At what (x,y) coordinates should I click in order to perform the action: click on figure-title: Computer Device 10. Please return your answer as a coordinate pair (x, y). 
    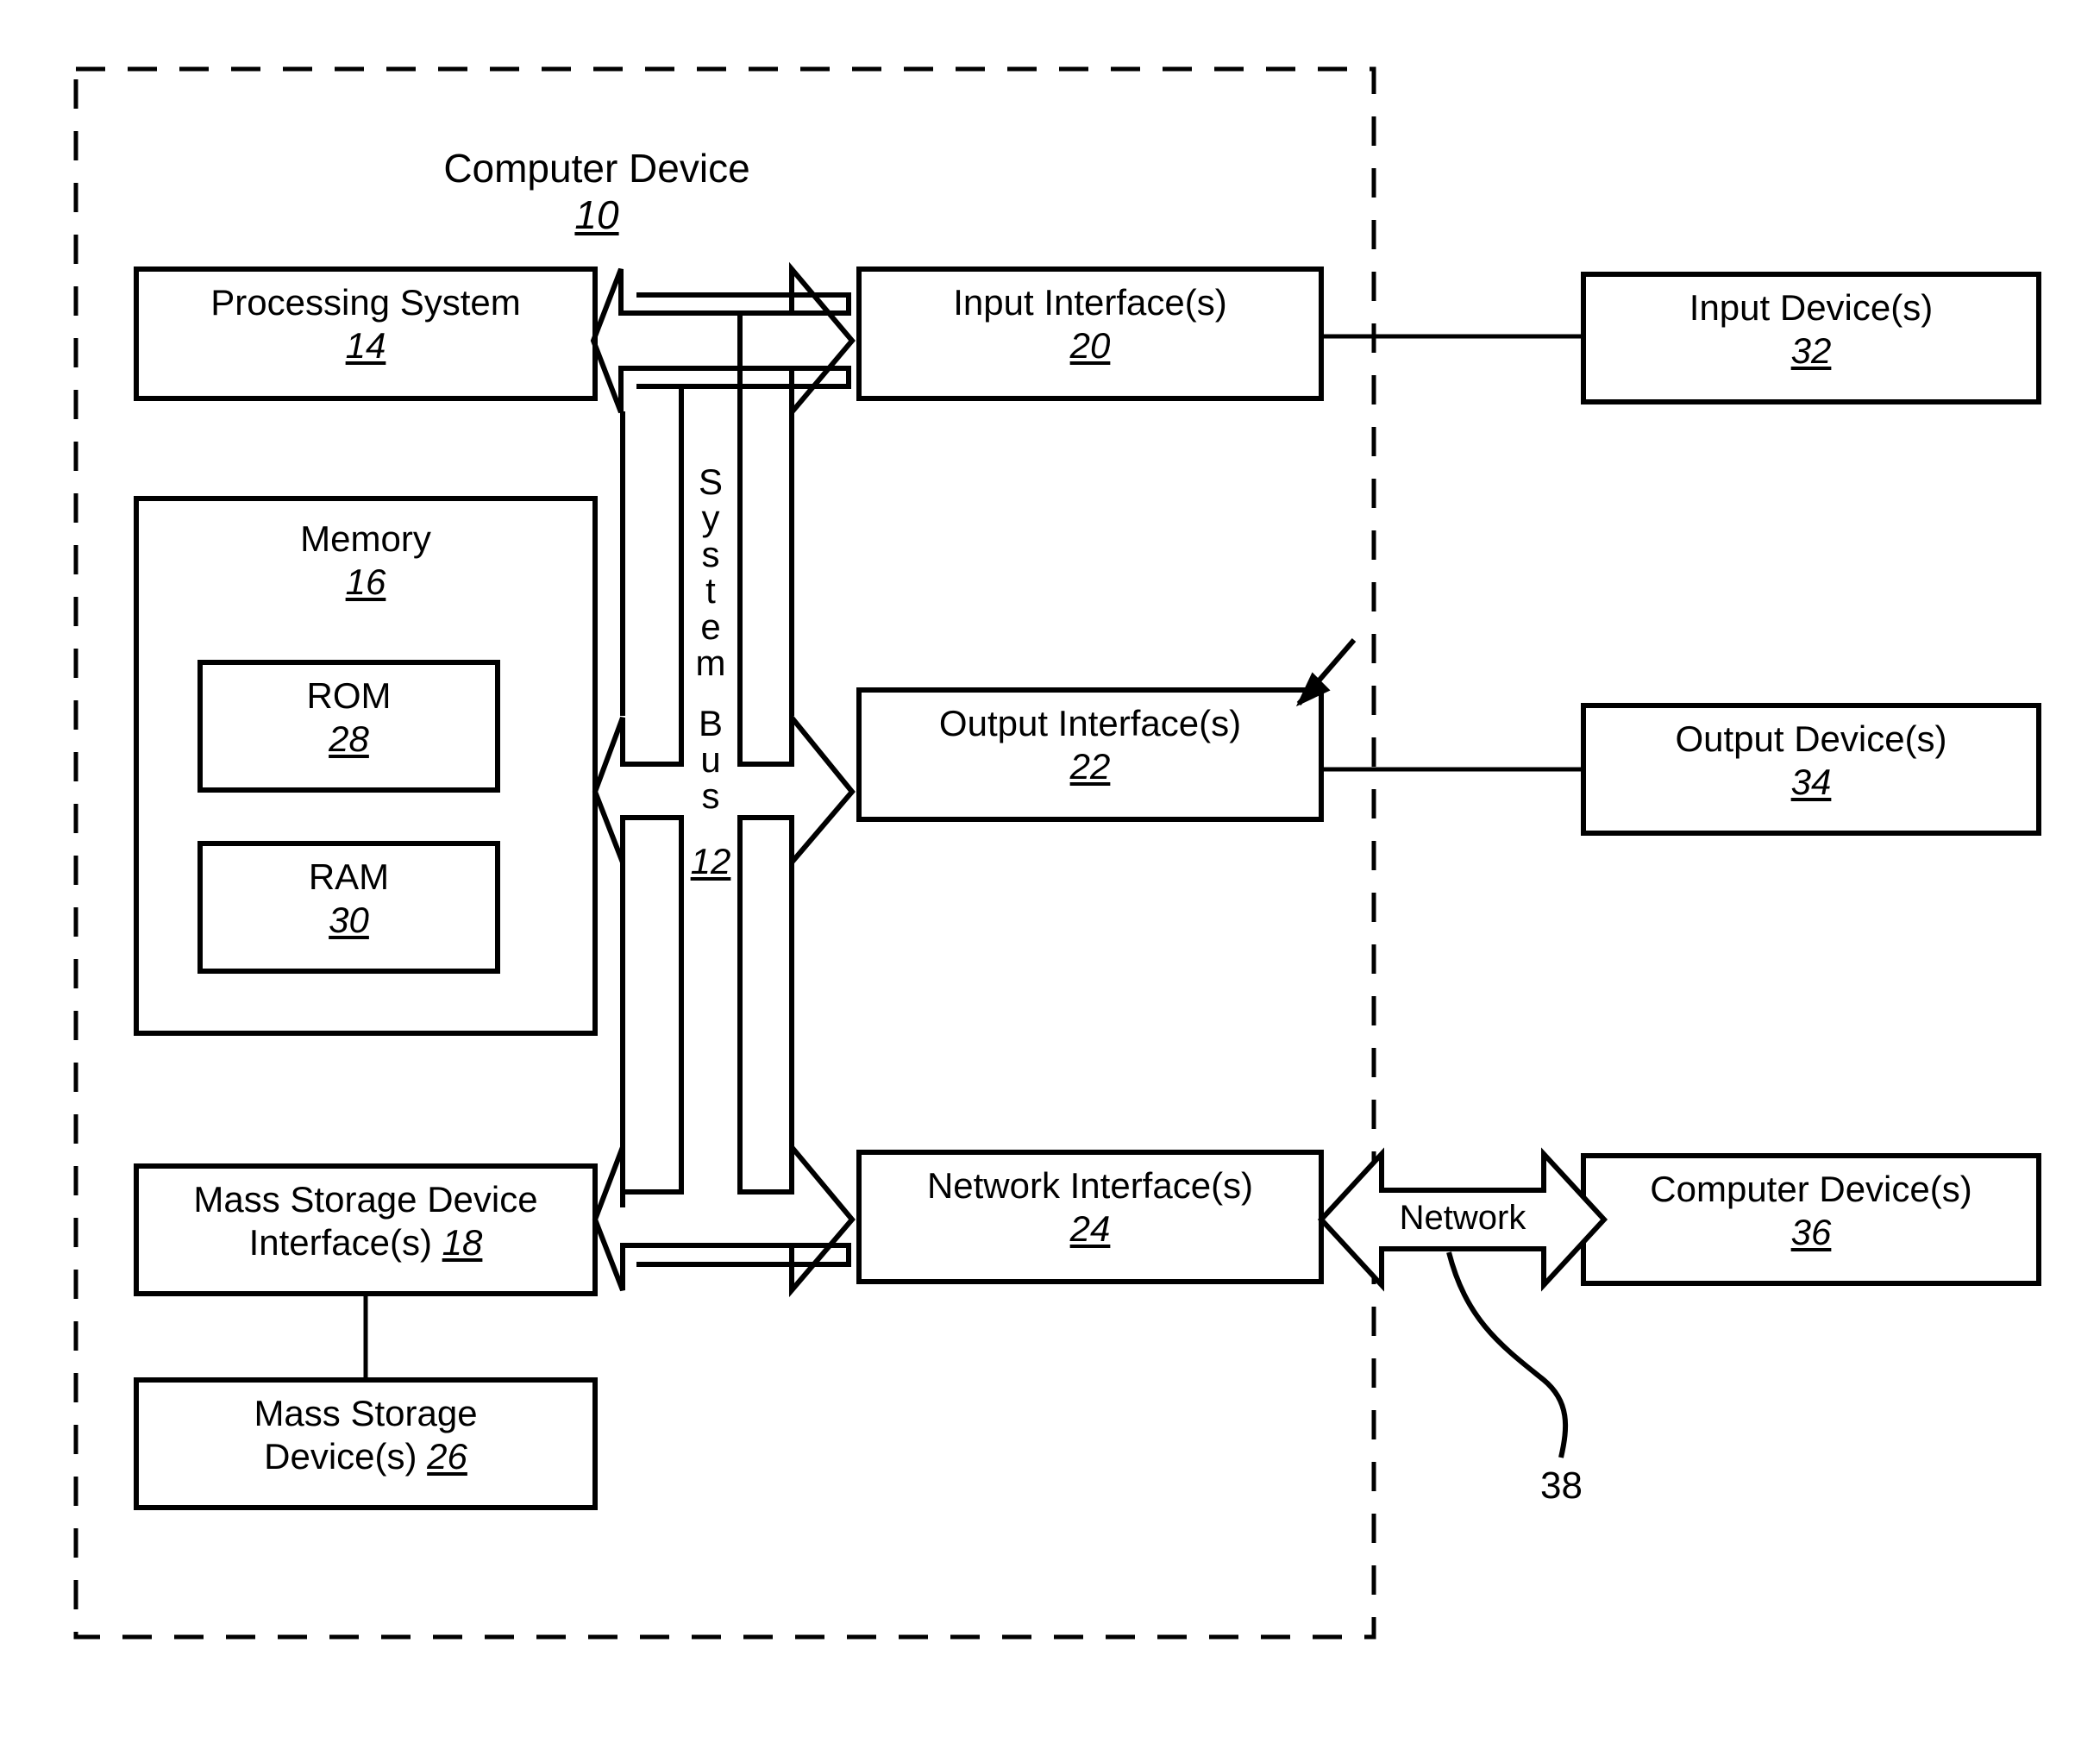
    Looking at the image, I should click on (597, 192).